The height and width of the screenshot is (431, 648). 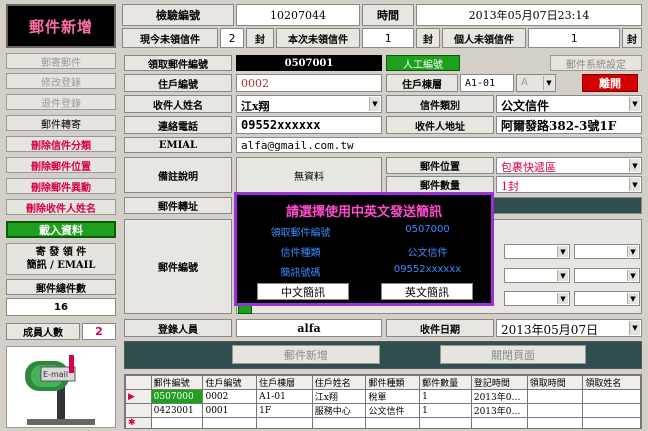 I want to click on mail-no-select-2: ▼, so click(x=607, y=251).